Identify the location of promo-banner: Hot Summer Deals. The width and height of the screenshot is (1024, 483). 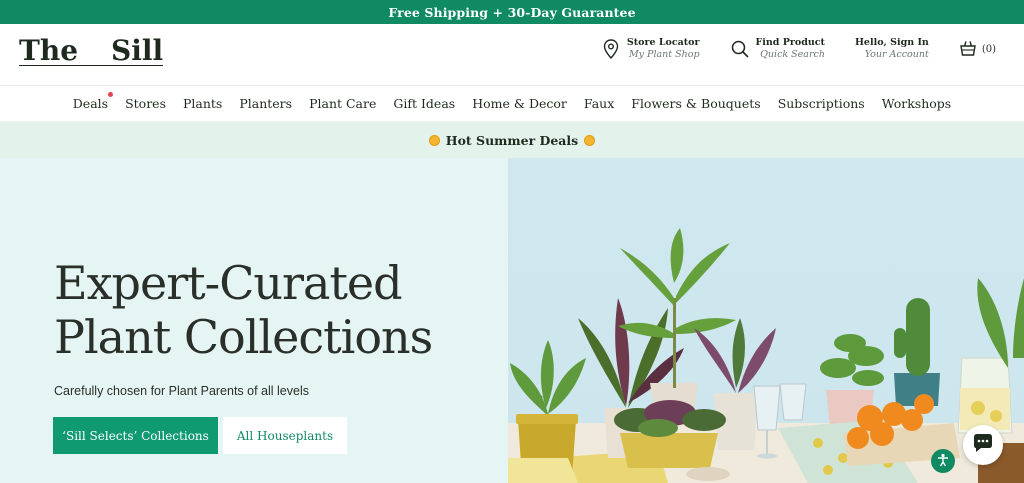
(512, 140).